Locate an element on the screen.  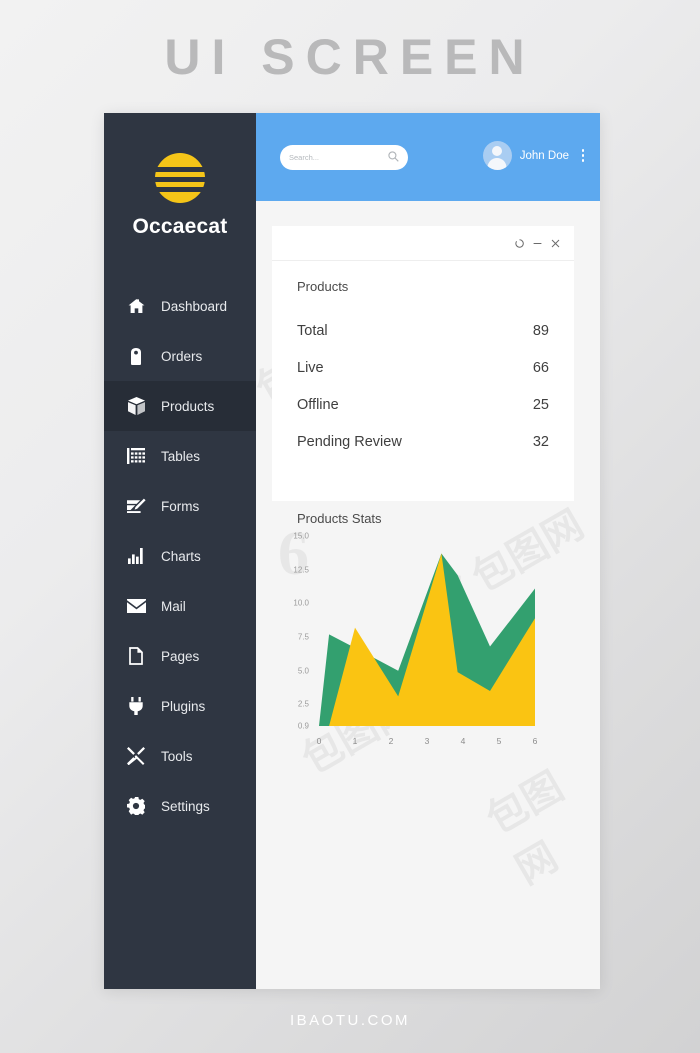
sidebar-item-settings: Settings is located at coordinates (180, 806).